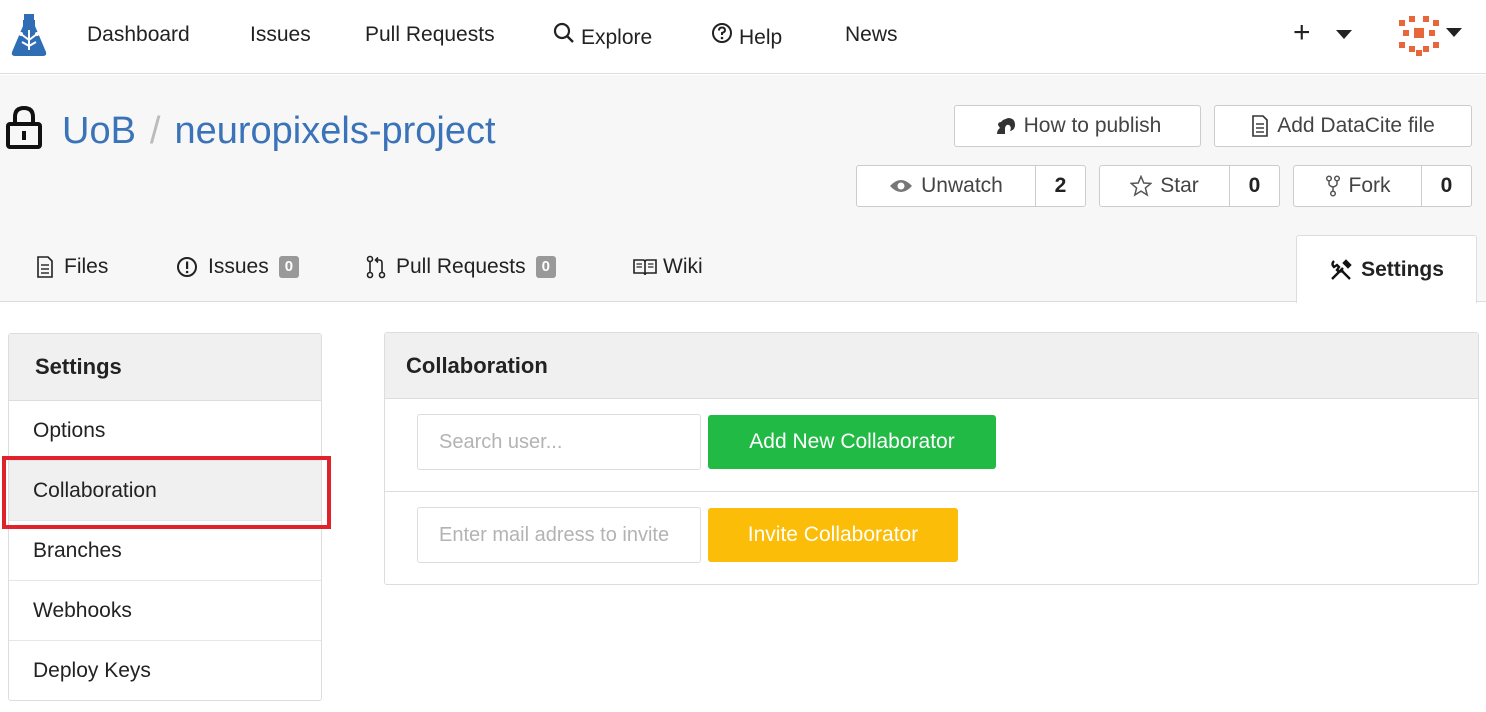 Image resolution: width=1486 pixels, height=712 pixels. I want to click on fork-button: Fork, so click(1357, 186).